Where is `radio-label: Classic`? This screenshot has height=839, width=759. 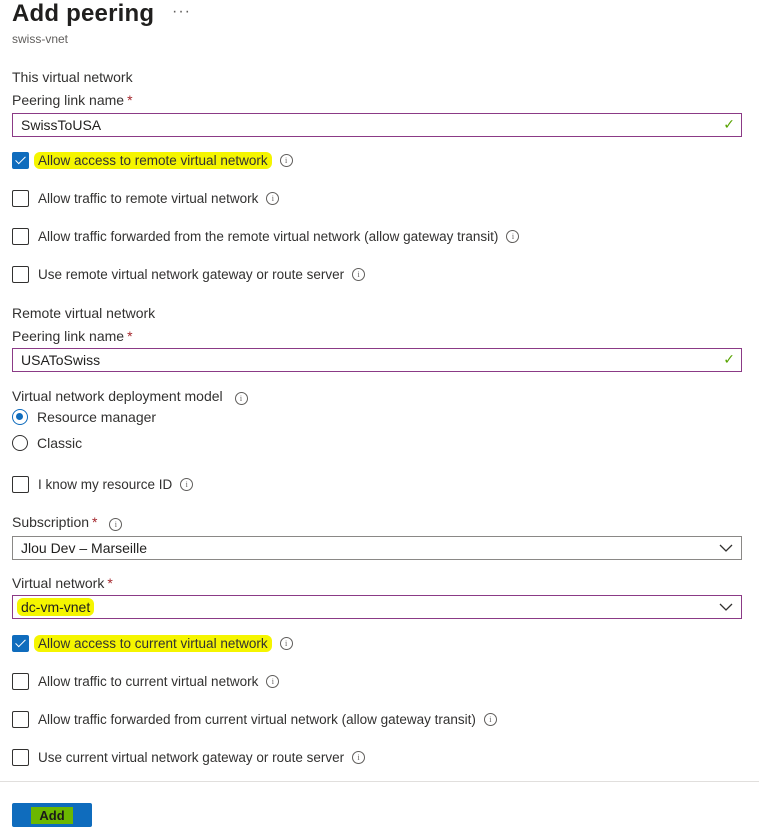 radio-label: Classic is located at coordinates (60, 443).